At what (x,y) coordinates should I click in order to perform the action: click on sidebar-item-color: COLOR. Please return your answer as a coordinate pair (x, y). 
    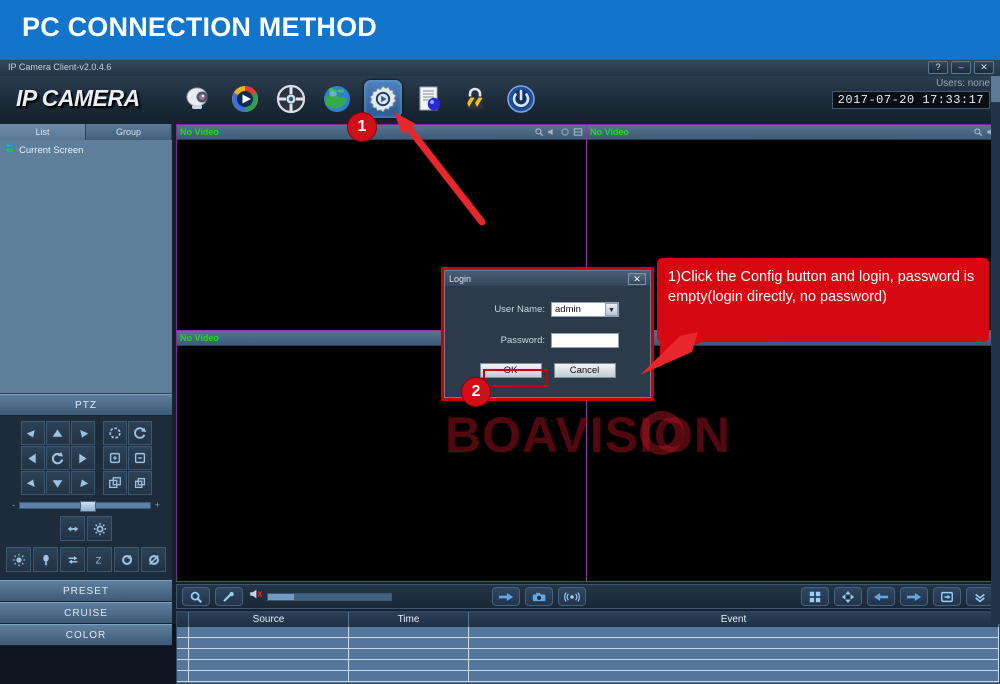
    Looking at the image, I should click on (86, 635).